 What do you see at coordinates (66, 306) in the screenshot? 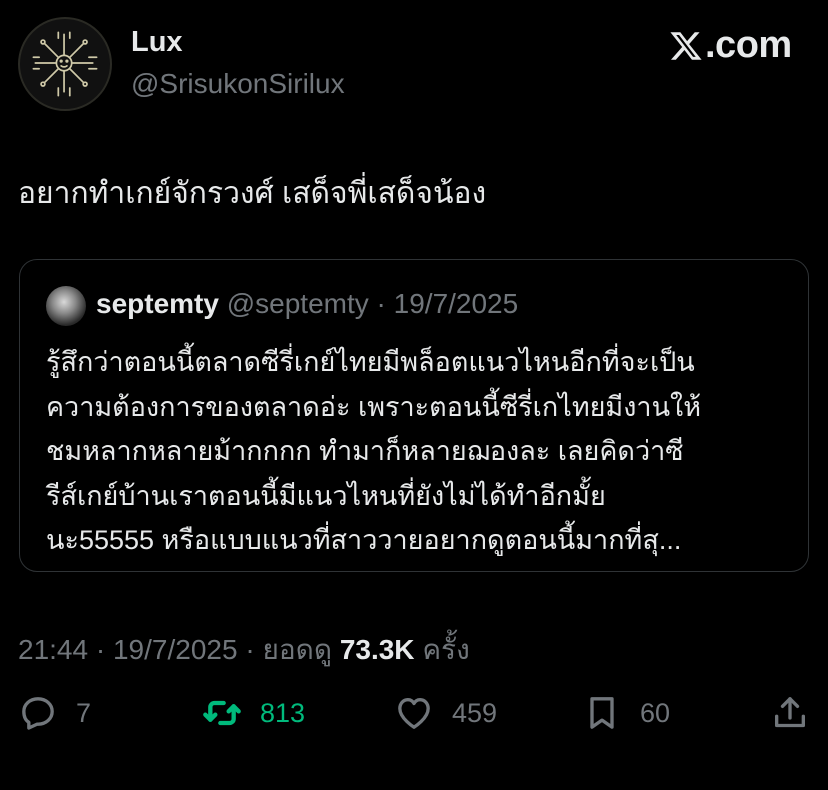
I see `quoted-author-avatar` at bounding box center [66, 306].